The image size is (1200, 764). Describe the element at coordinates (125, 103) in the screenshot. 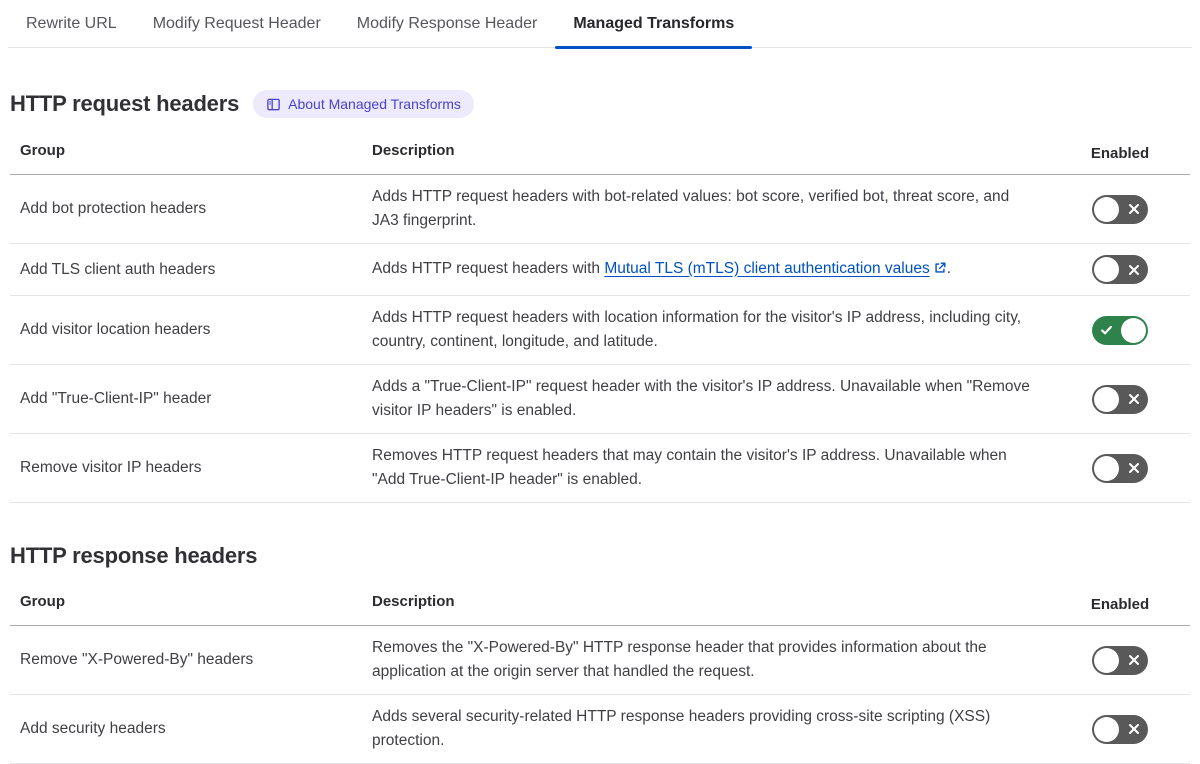

I see `request-section-title: HTTP request headers` at that location.